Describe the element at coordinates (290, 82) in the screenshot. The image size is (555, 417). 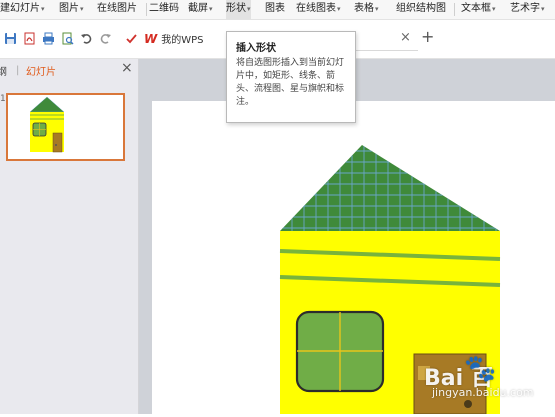
I see `tooltip-body: 将自选图形插入到当前幻灯片中，如矩形、线条、箭头、流程图、星与旗帜和标注。` at that location.